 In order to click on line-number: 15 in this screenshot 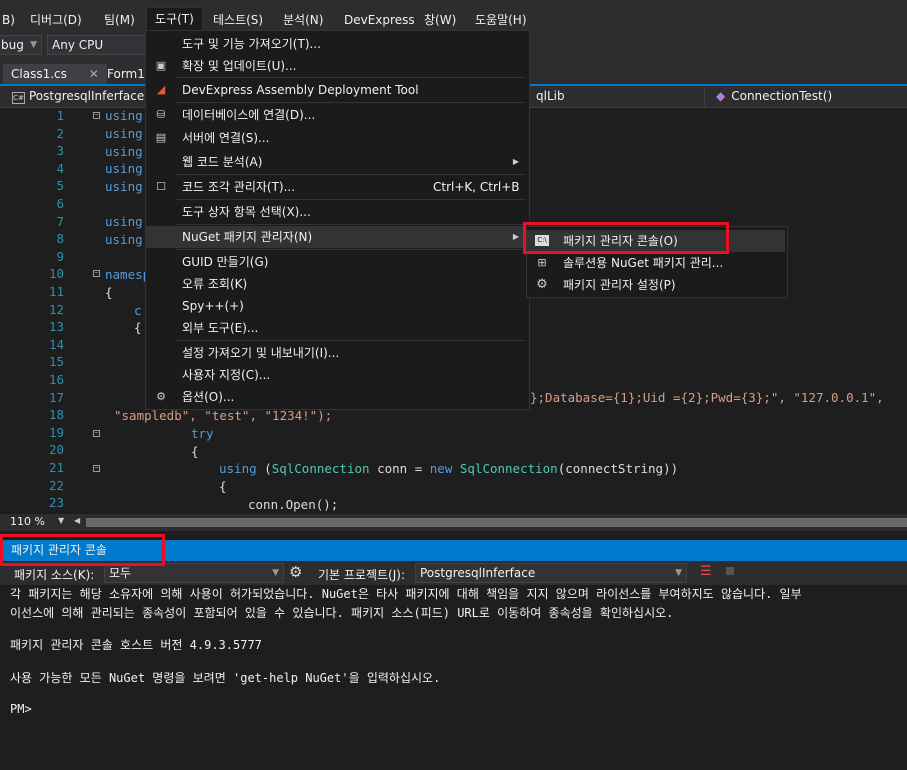, I will do `click(56, 361)`.